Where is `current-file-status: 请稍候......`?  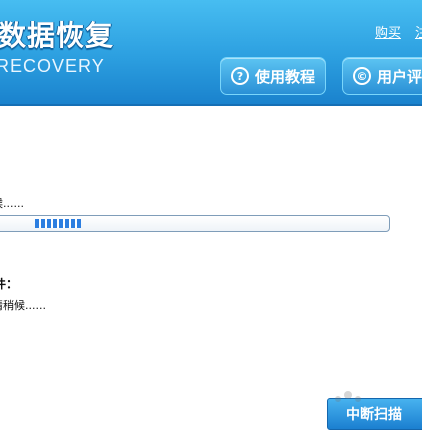
current-file-status: 请稍候...... is located at coordinates (23, 305).